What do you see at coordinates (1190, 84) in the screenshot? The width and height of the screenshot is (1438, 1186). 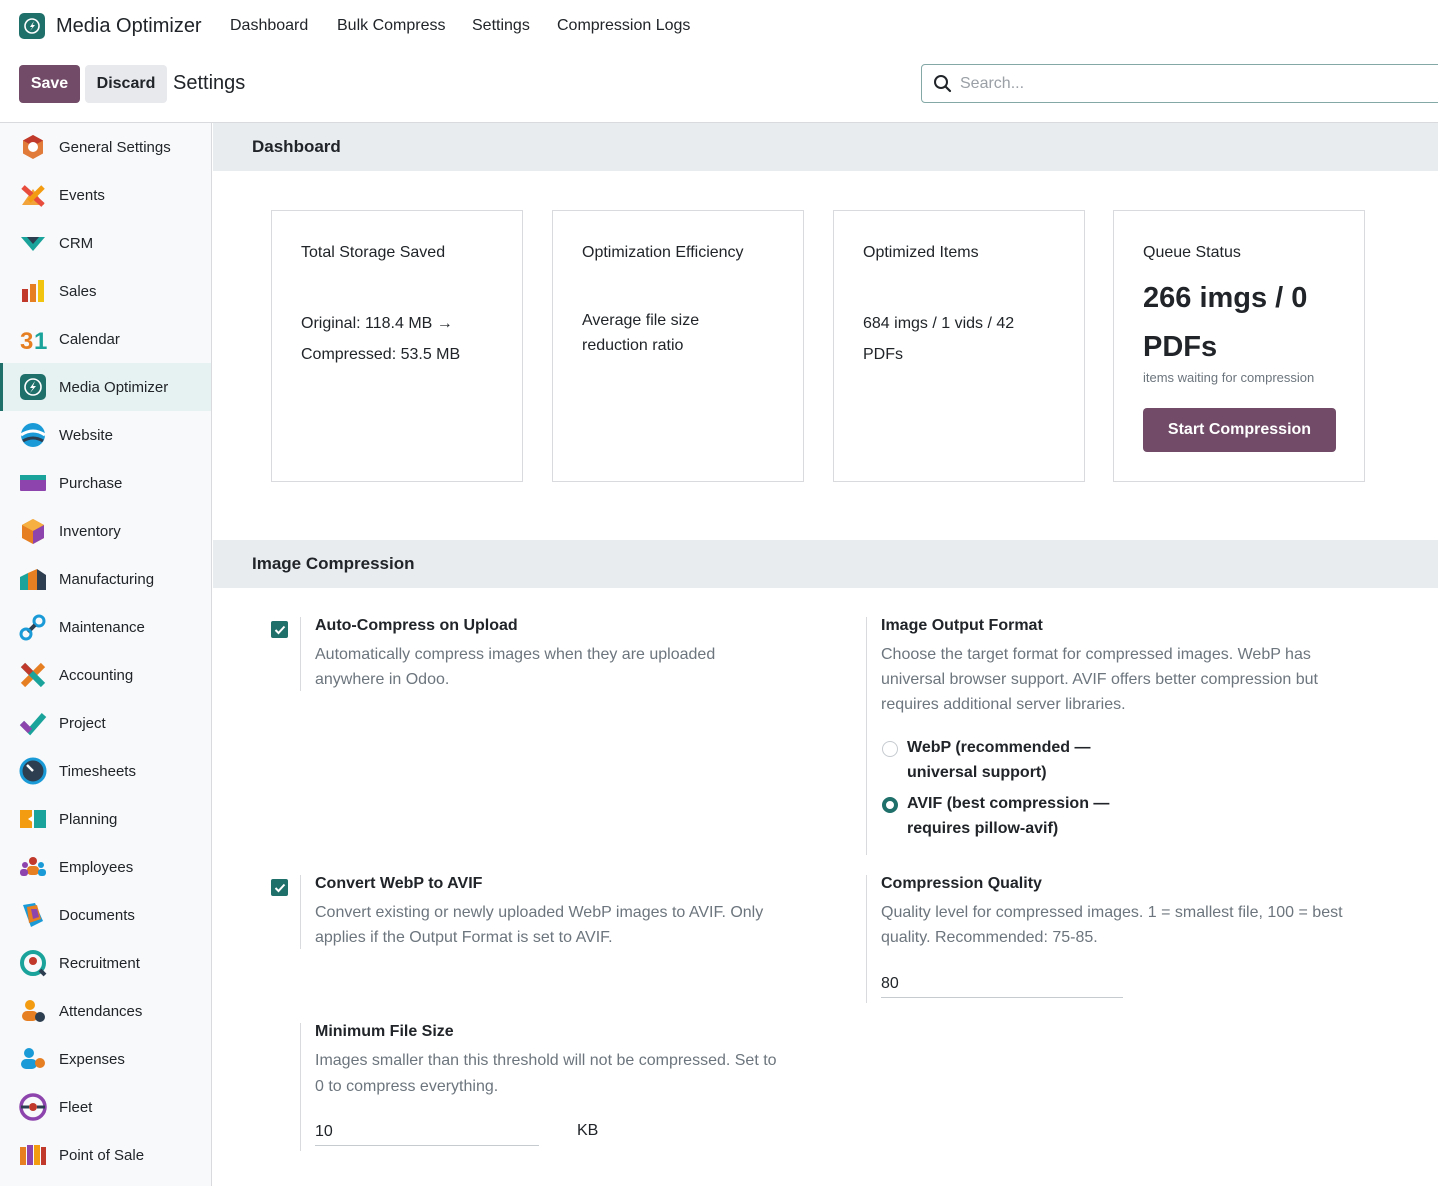 I see `search-input` at bounding box center [1190, 84].